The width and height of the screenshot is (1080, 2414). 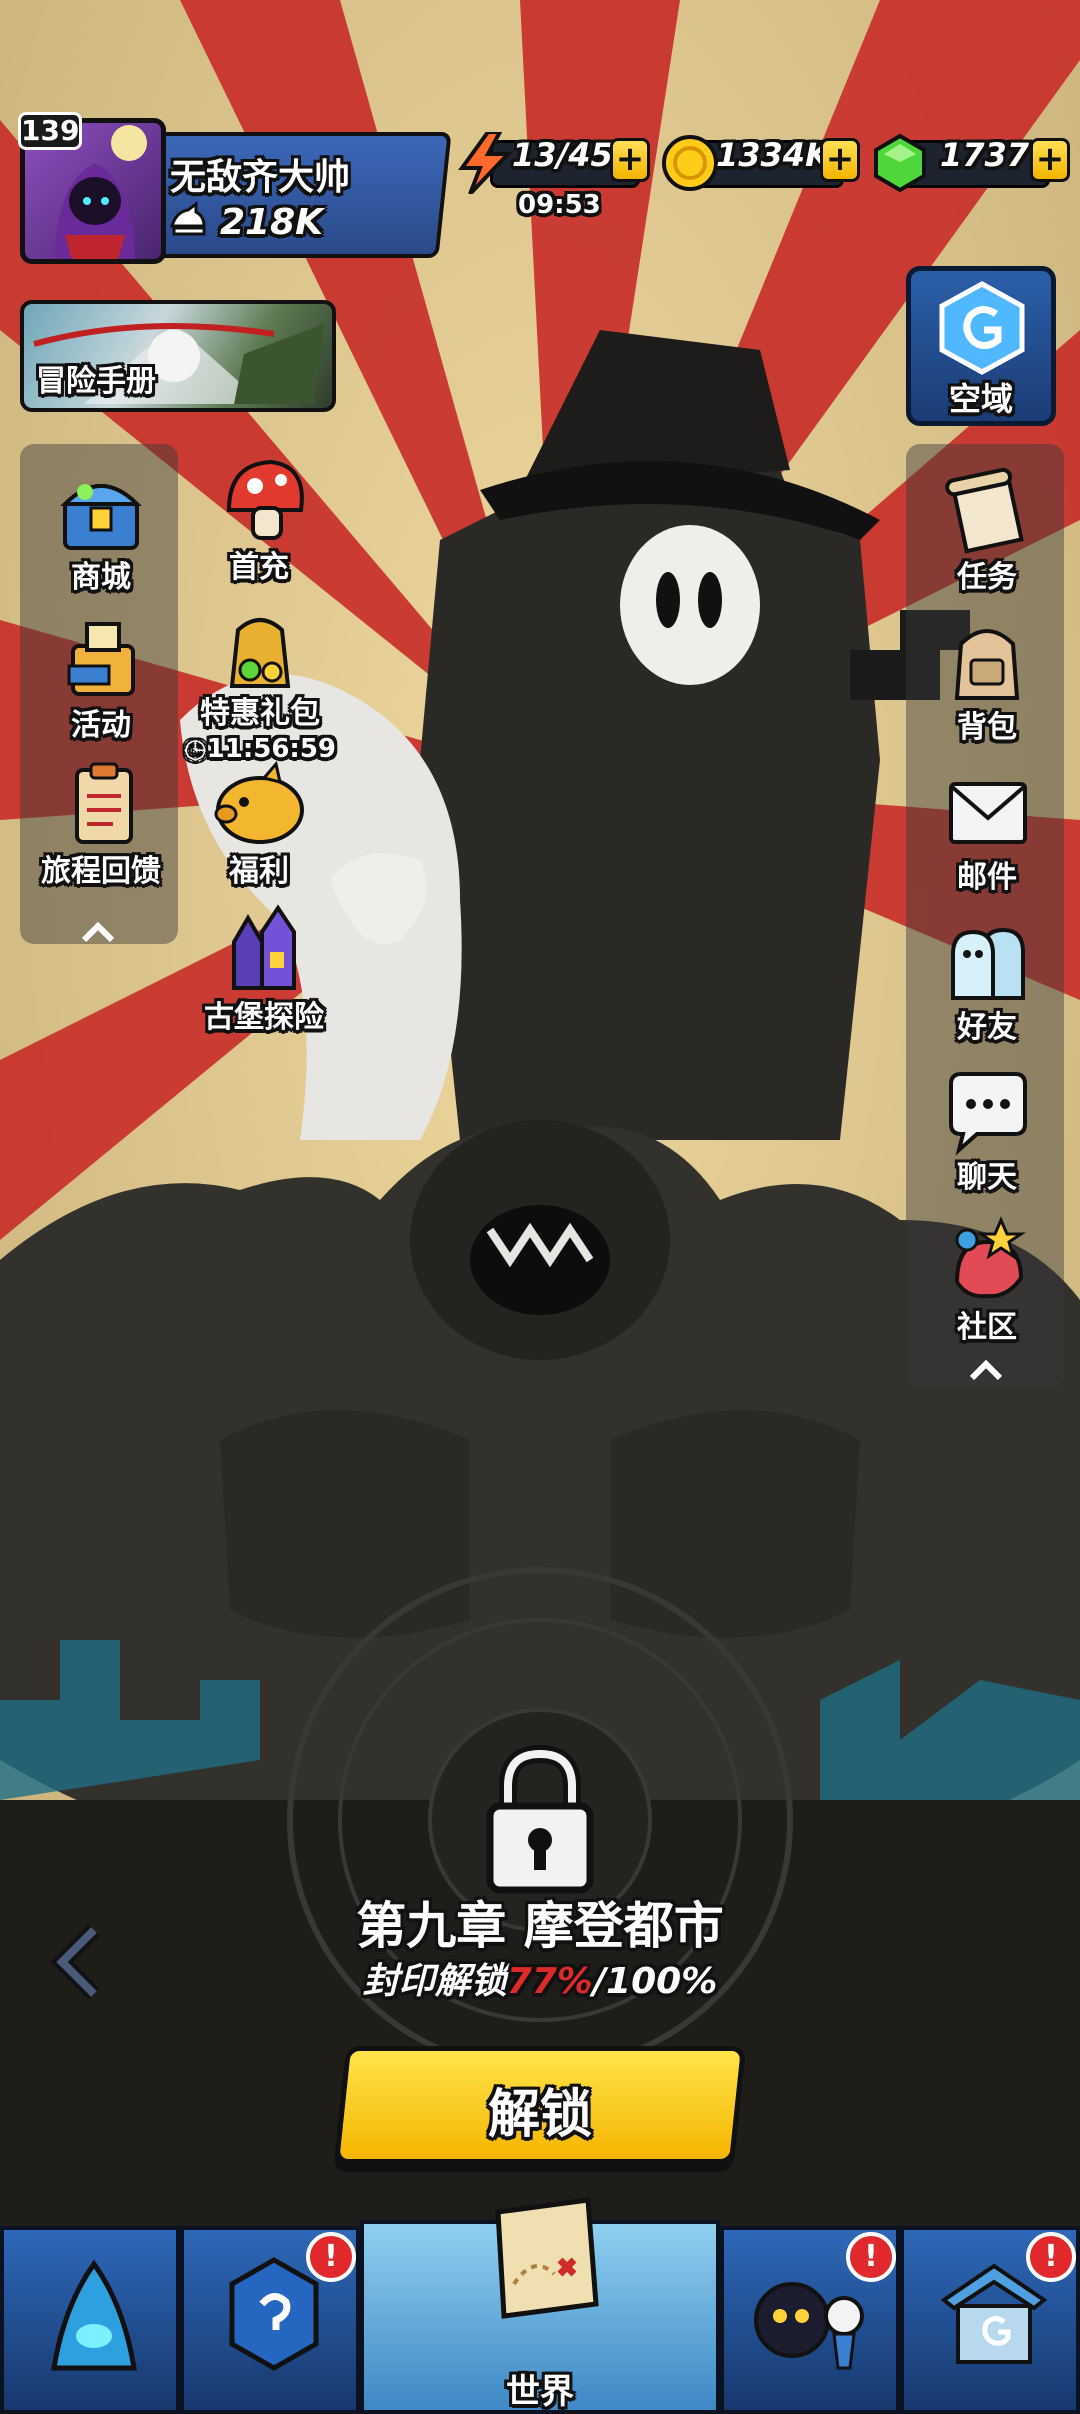 I want to click on backpack-icon, so click(x=987, y=664).